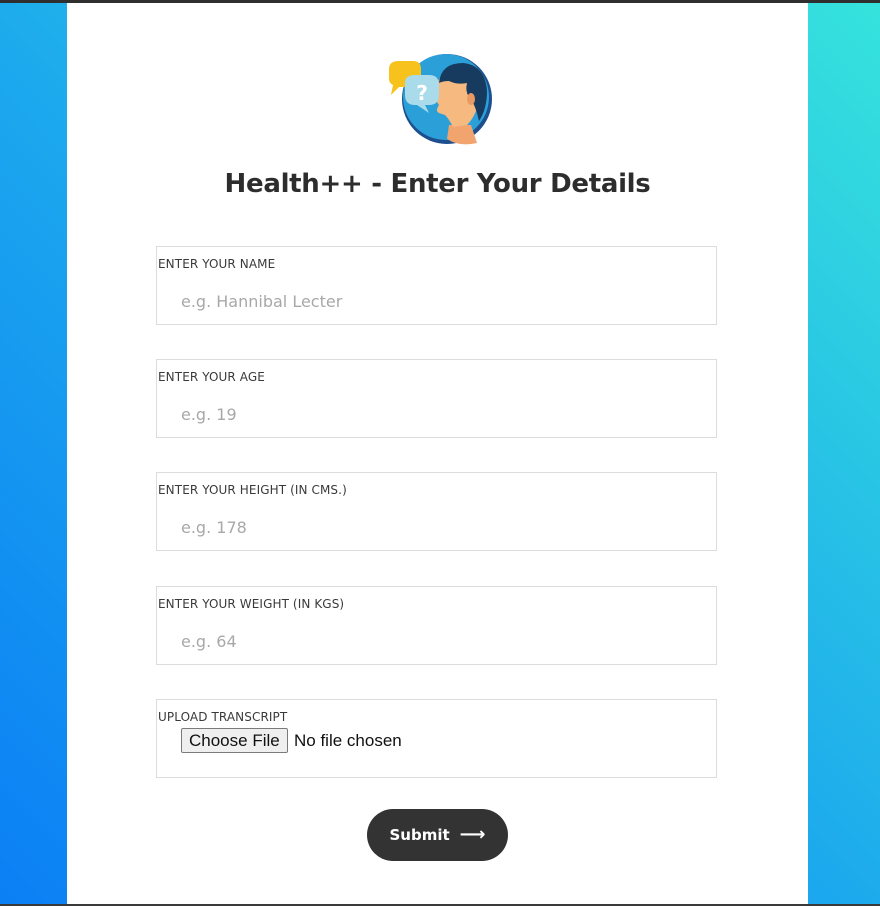 Image resolution: width=880 pixels, height=906 pixels. Describe the element at coordinates (436, 625) in the screenshot. I see `weight-field: ENTER YOUR WEIGHT (IN KGS)` at that location.